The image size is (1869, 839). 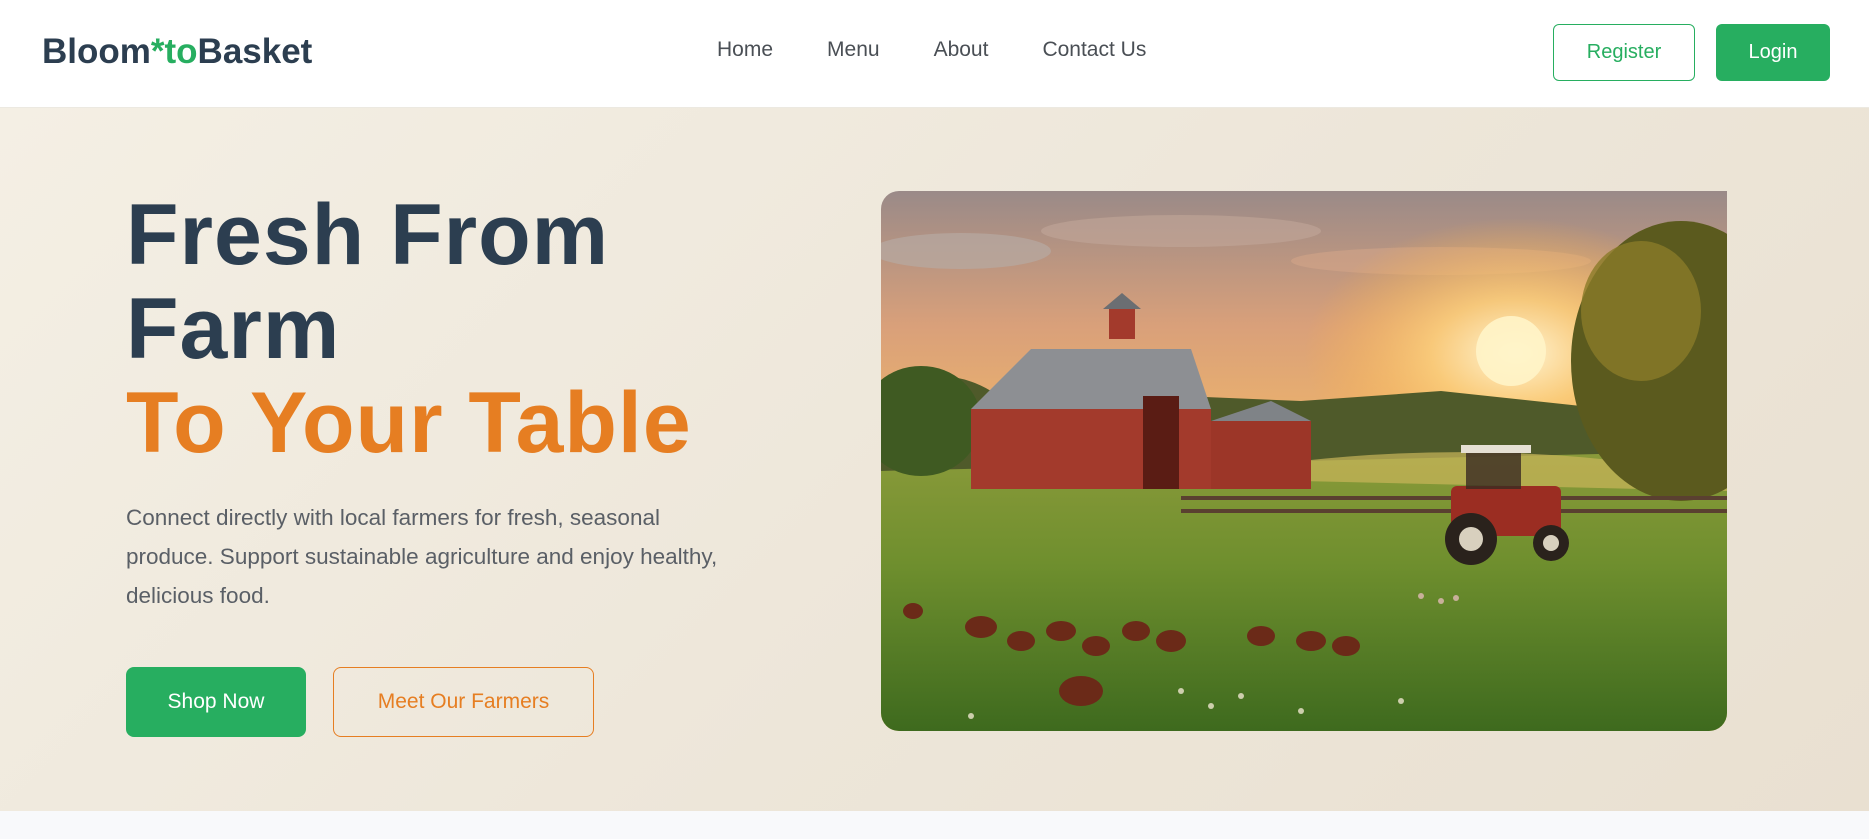 What do you see at coordinates (174, 51) in the screenshot?
I see `brand-logo-part2: *to` at bounding box center [174, 51].